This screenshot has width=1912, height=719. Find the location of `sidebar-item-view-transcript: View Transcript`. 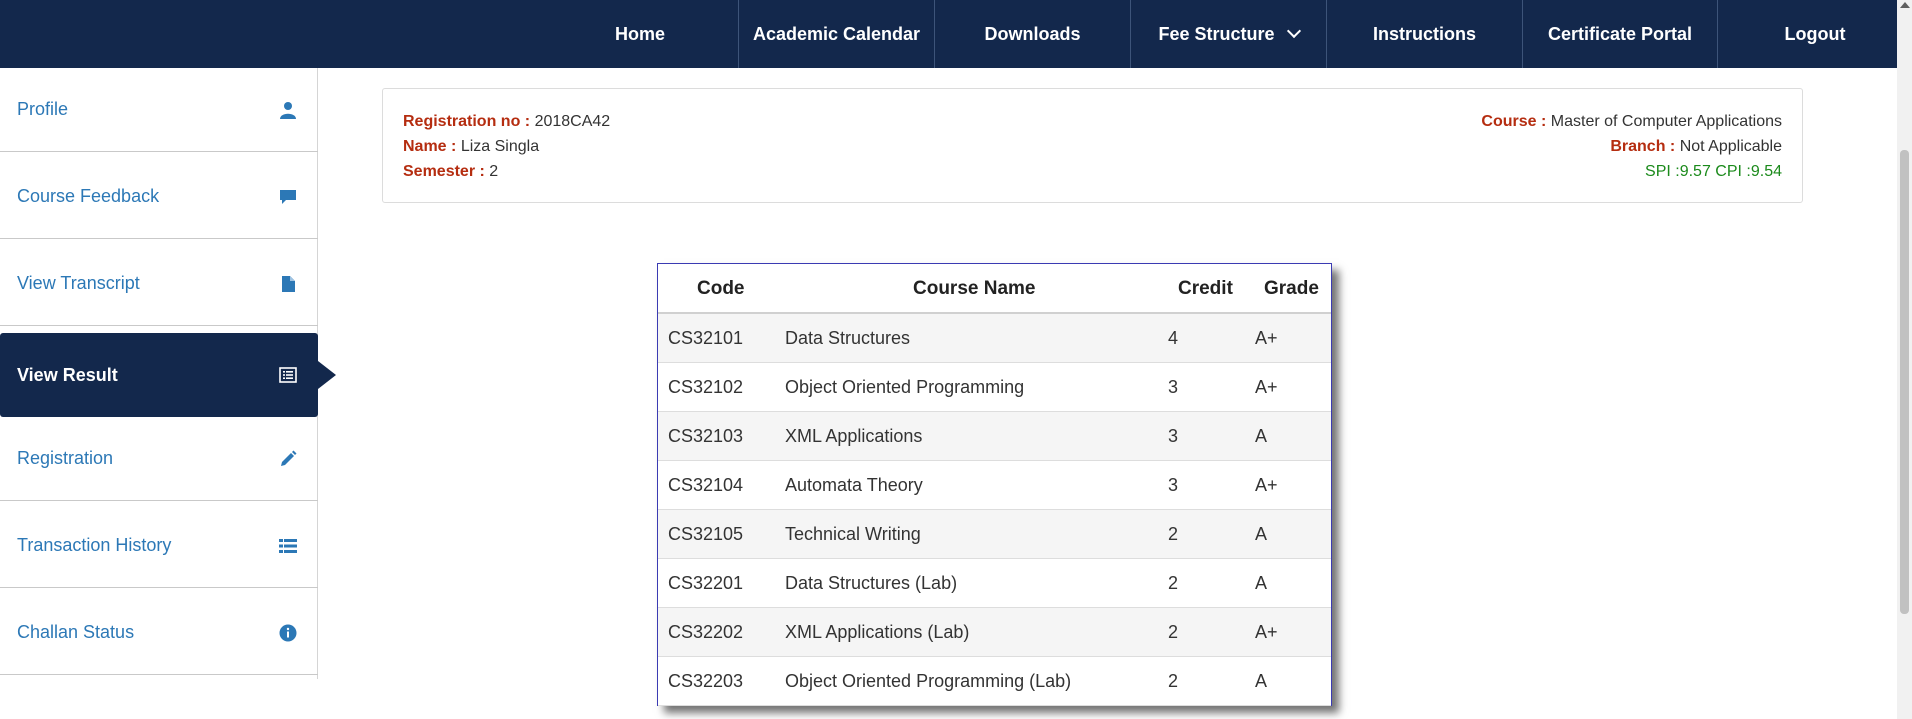

sidebar-item-view-transcript: View Transcript is located at coordinates (159, 284).